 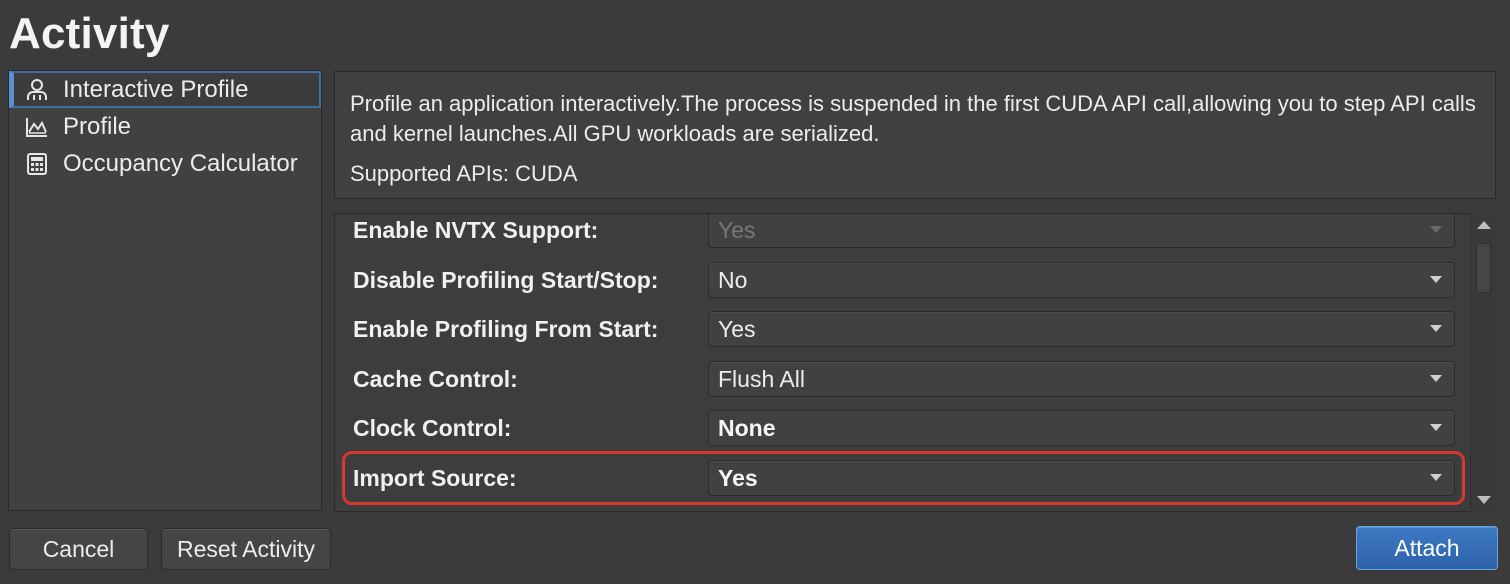 I want to click on dropdown-value: Flush All, so click(x=761, y=378).